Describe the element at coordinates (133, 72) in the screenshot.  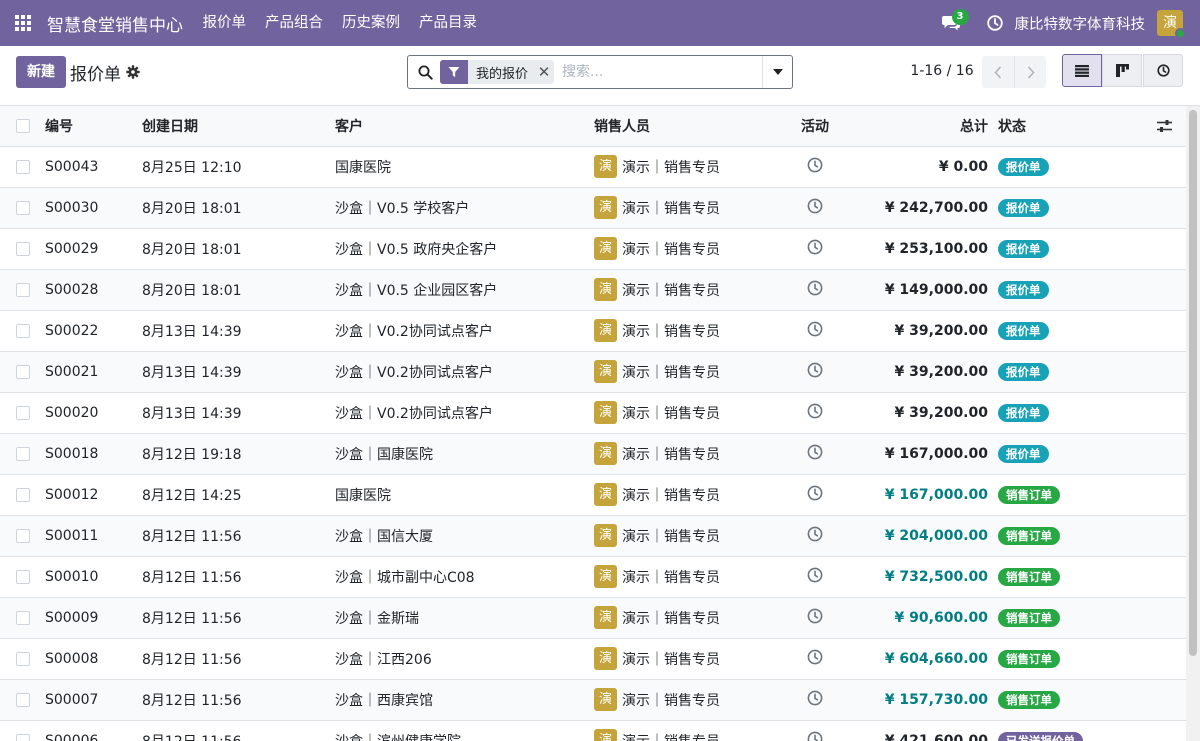
I see `gear-icon` at that location.